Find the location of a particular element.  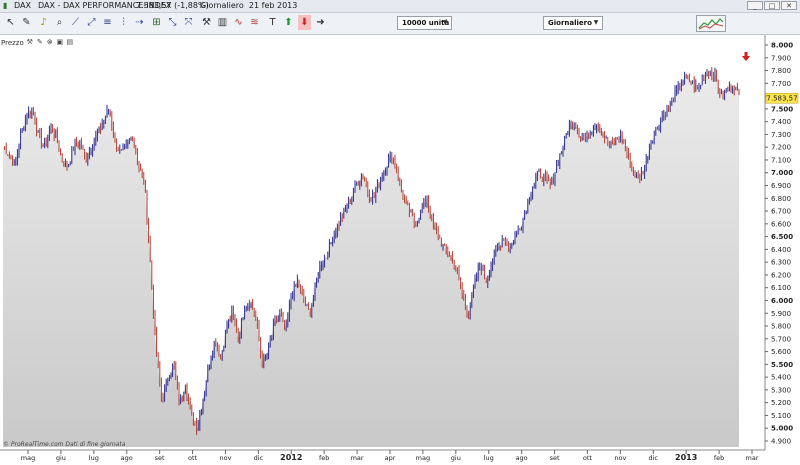

export-icon: ▤ is located at coordinates (70, 42).